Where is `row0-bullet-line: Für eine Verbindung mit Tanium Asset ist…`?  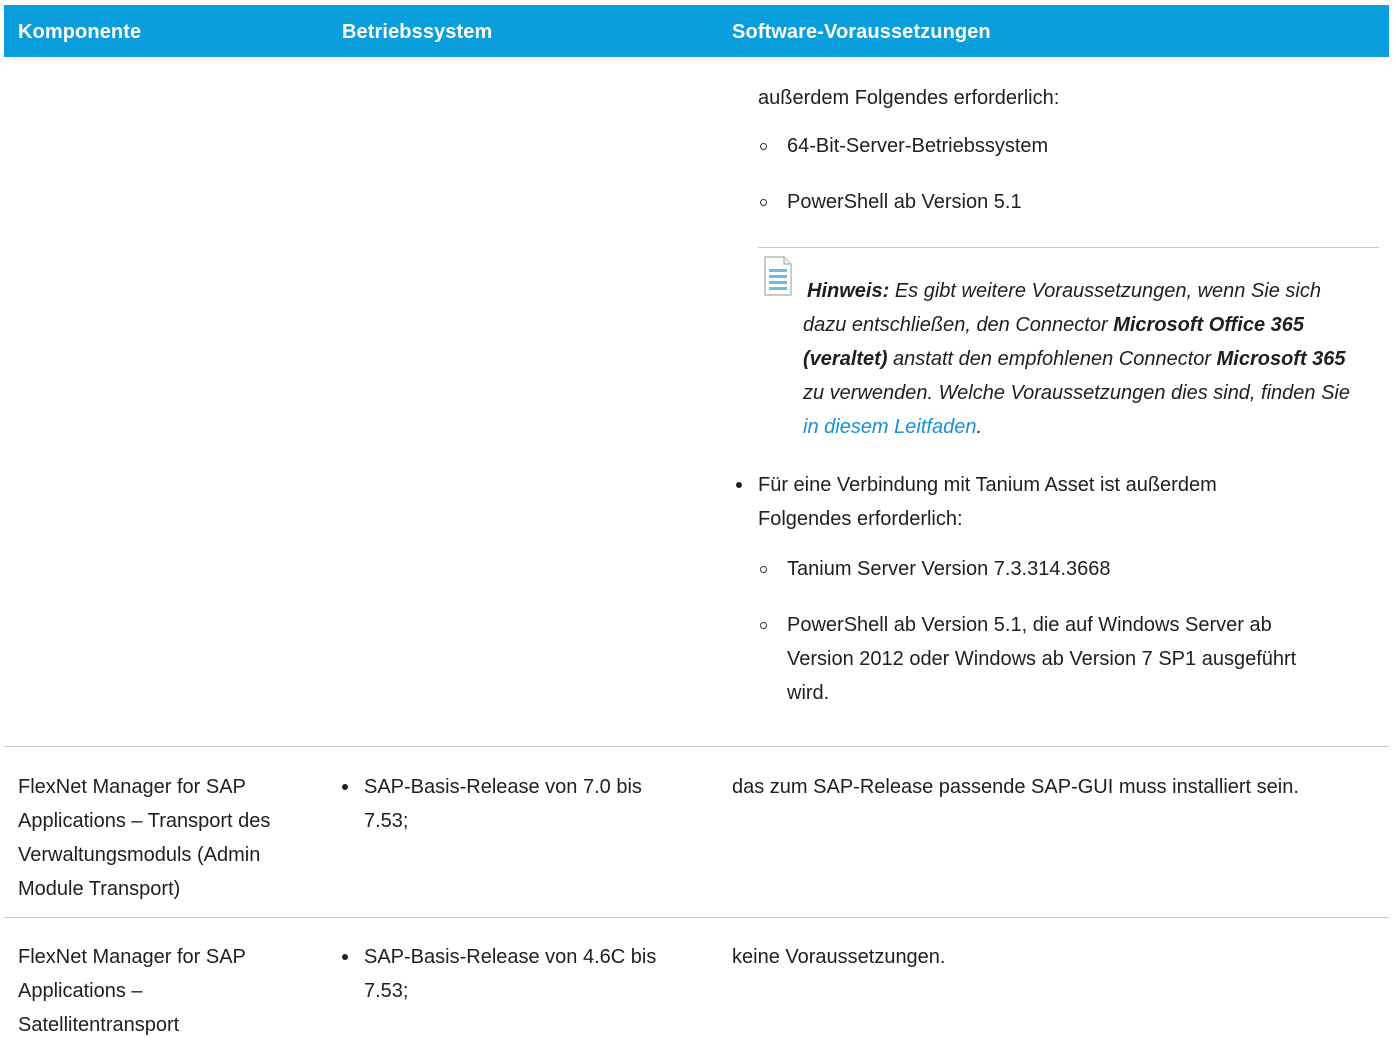 row0-bullet-line: Für eine Verbindung mit Tanium Asset ist… is located at coordinates (987, 485).